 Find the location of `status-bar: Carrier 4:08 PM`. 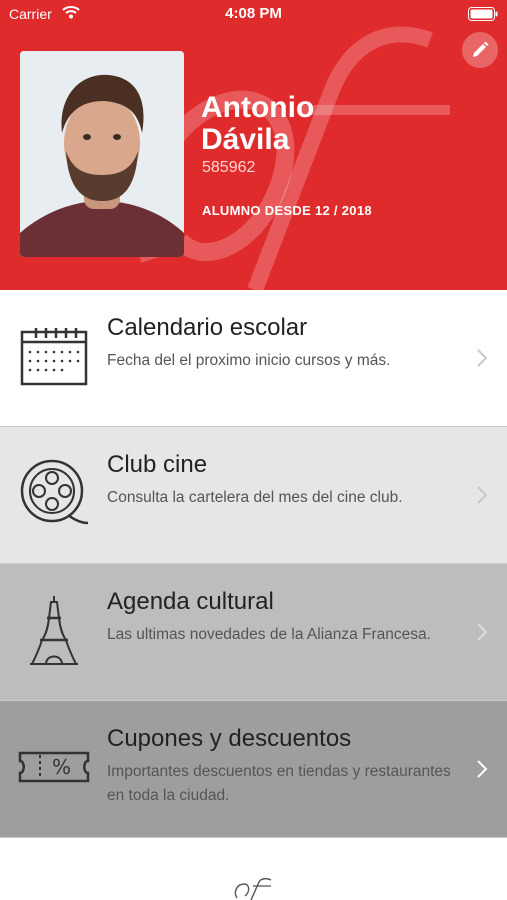

status-bar: Carrier 4:08 PM is located at coordinates (253, 14).